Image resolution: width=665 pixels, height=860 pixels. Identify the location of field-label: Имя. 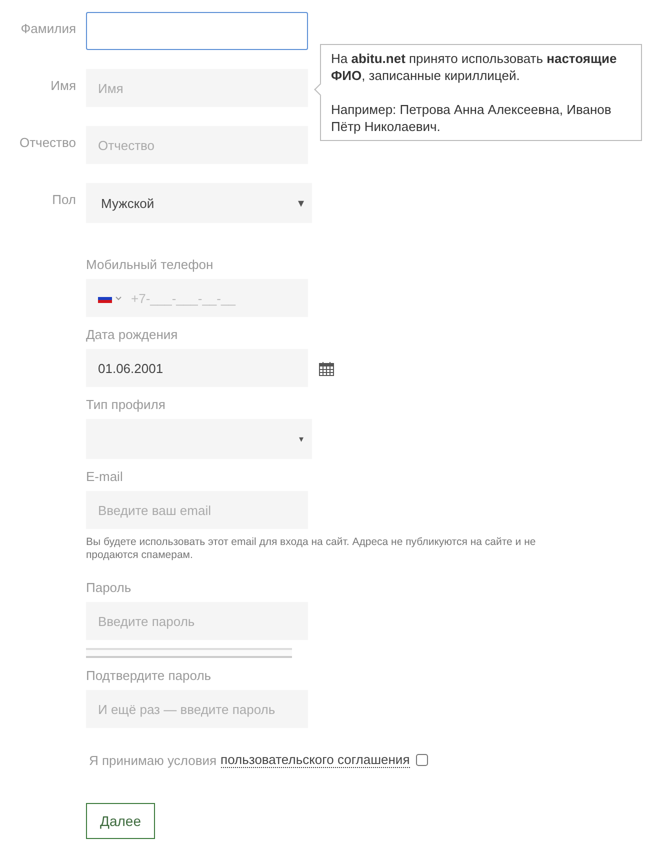
(63, 85).